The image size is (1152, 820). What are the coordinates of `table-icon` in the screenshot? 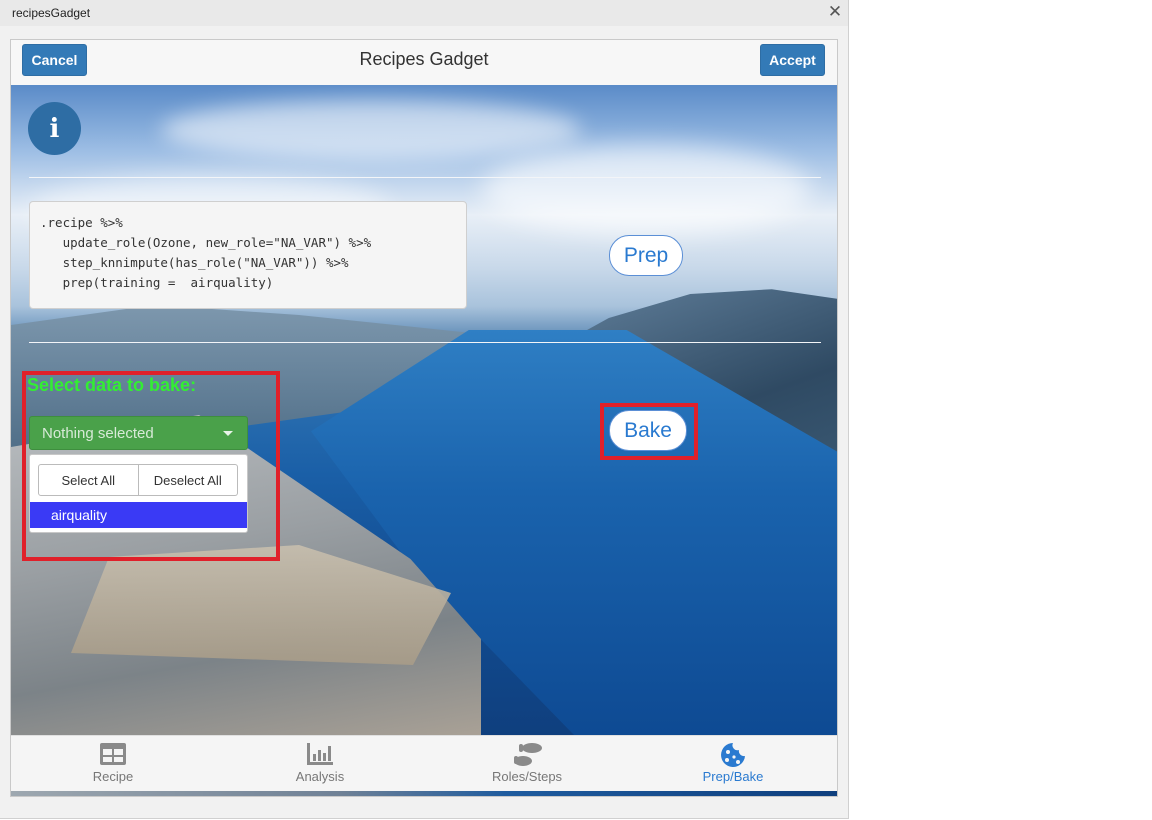 It's located at (113, 754).